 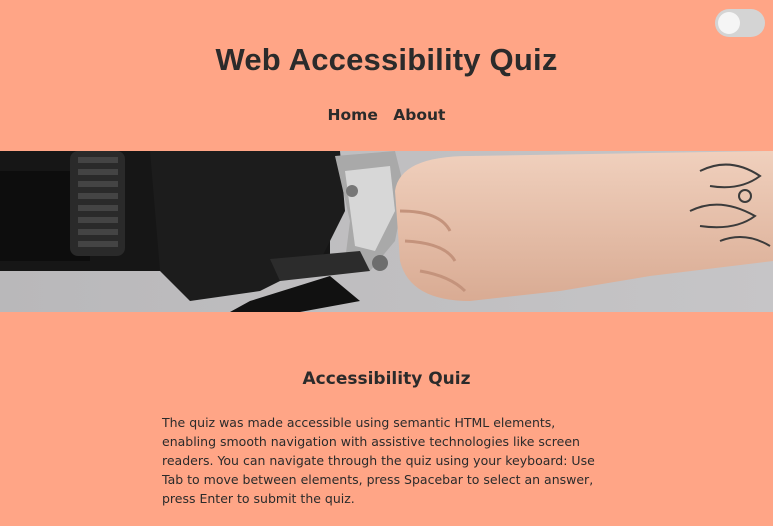 What do you see at coordinates (386, 379) in the screenshot?
I see `quiz-section-title: Accessibility Quiz` at bounding box center [386, 379].